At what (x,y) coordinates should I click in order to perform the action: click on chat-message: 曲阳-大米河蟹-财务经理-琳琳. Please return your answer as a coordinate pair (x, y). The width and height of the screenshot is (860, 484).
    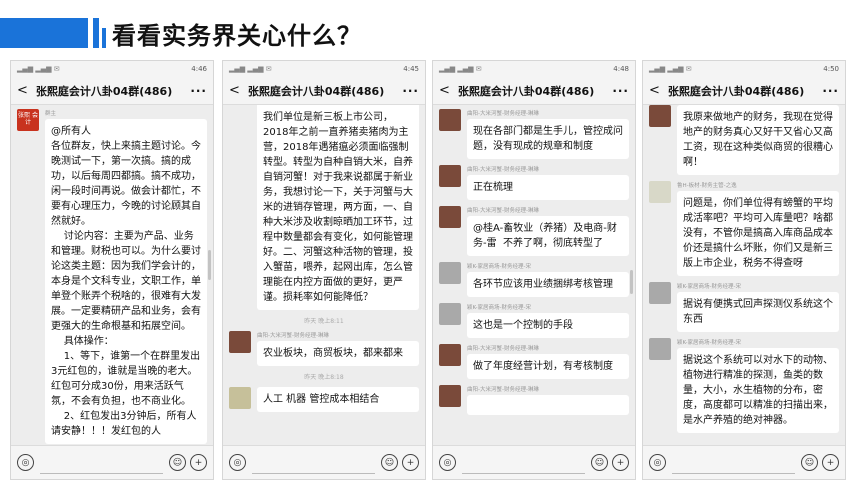
    Looking at the image, I should click on (534, 400).